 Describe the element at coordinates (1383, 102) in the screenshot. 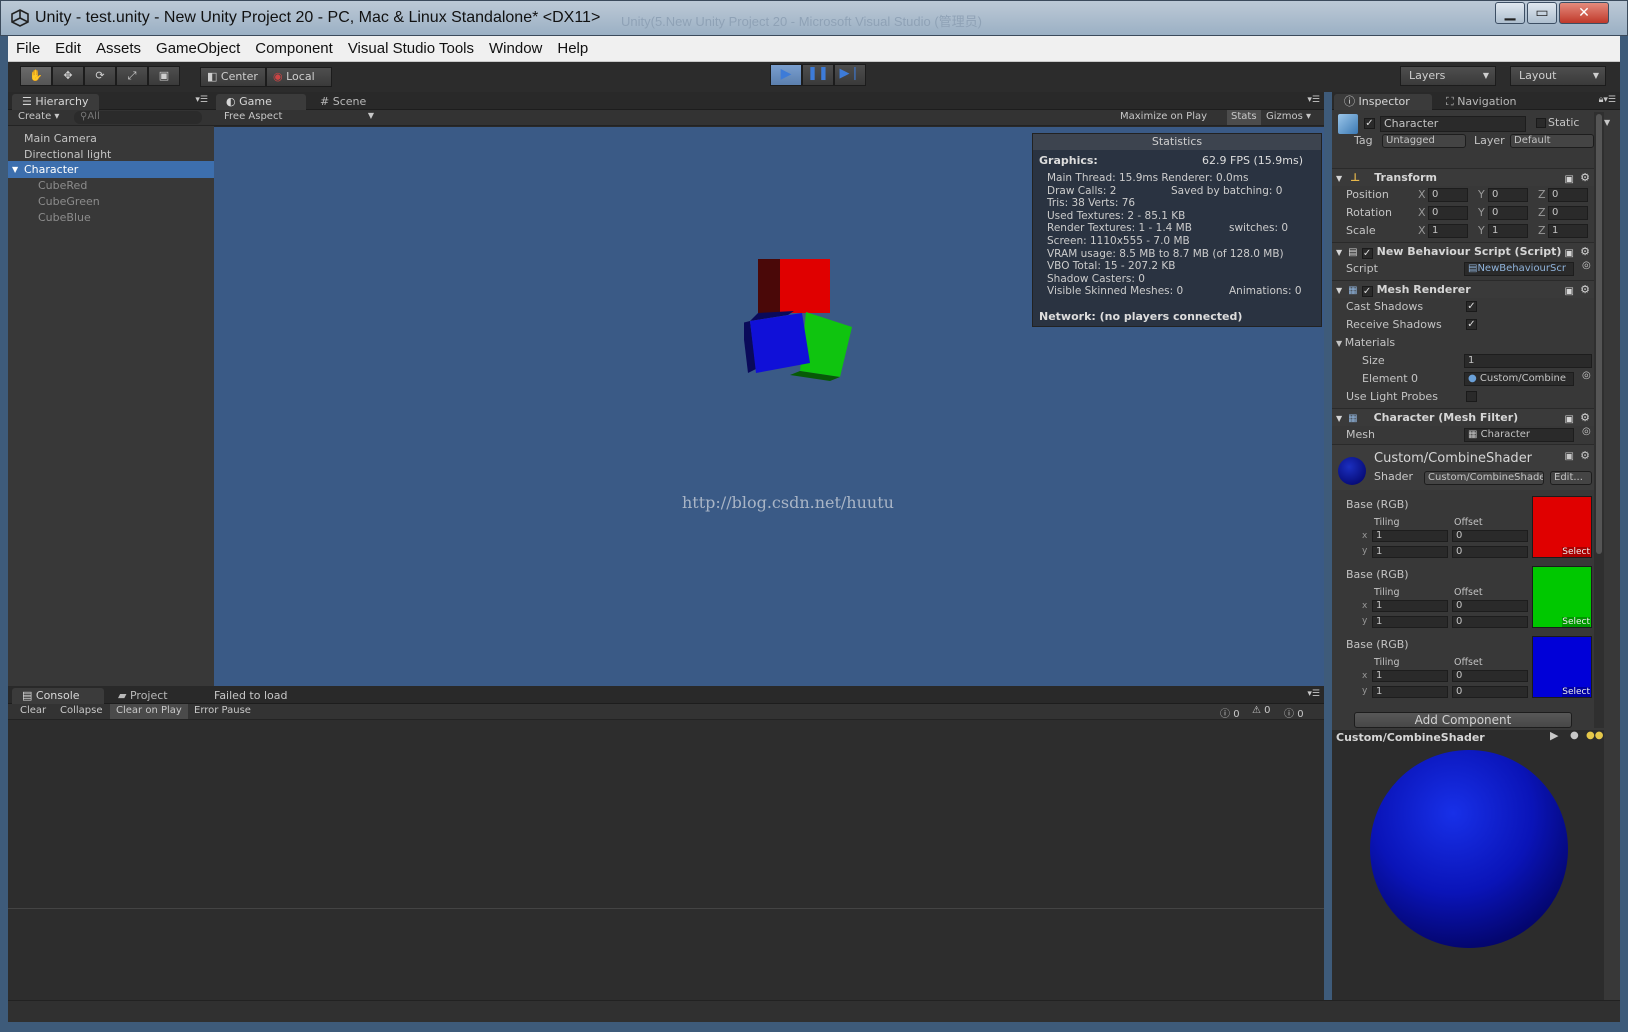

I see `tab-inspector: ⓘ Inspector` at that location.